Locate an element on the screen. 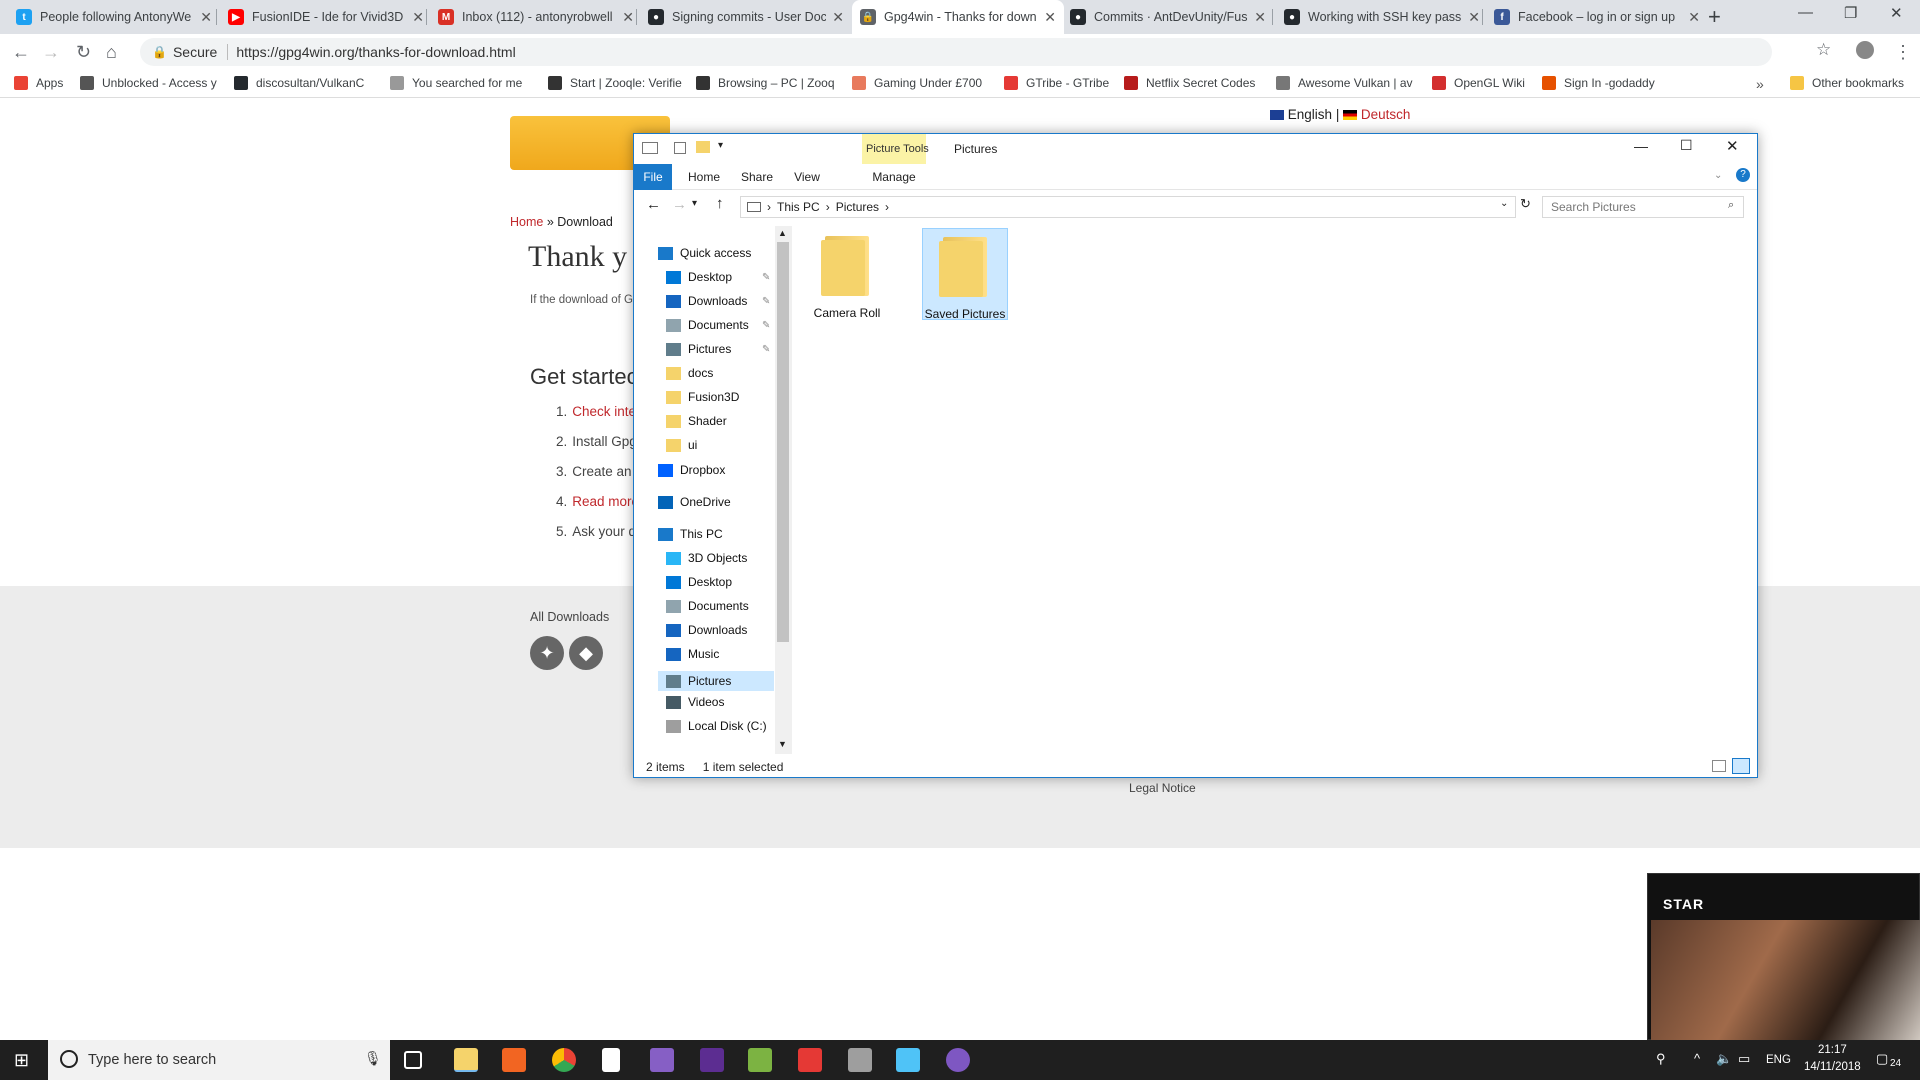 The width and height of the screenshot is (1920, 1080). tab-home: Home is located at coordinates (704, 177).